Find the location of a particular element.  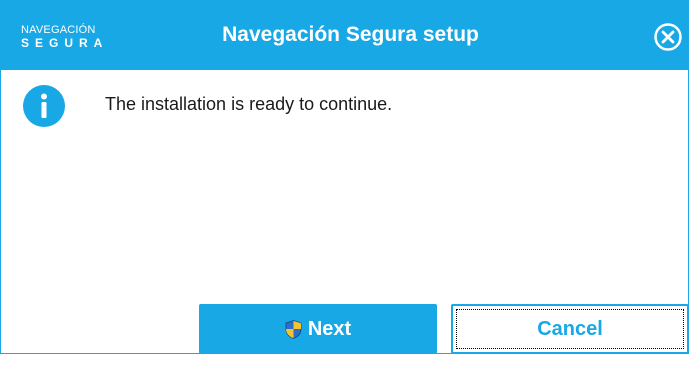

next-button: Next is located at coordinates (318, 329).